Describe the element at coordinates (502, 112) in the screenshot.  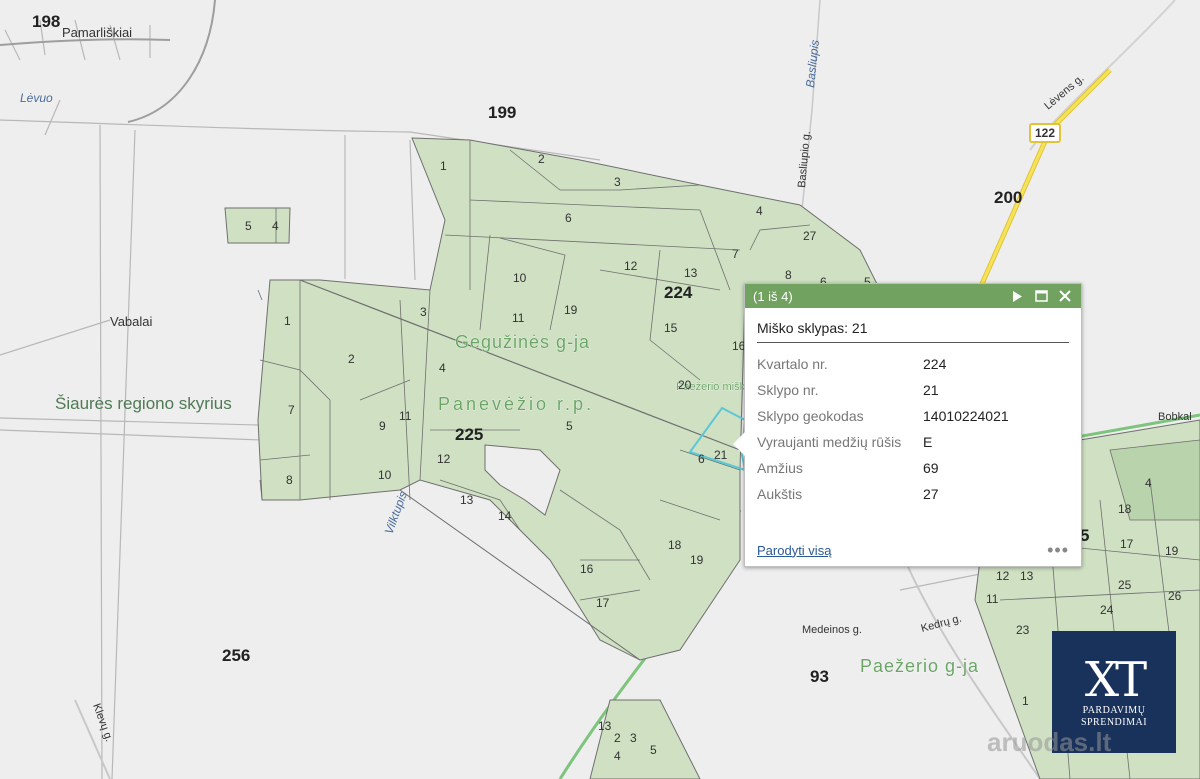
I see `block-199: 199` at that location.